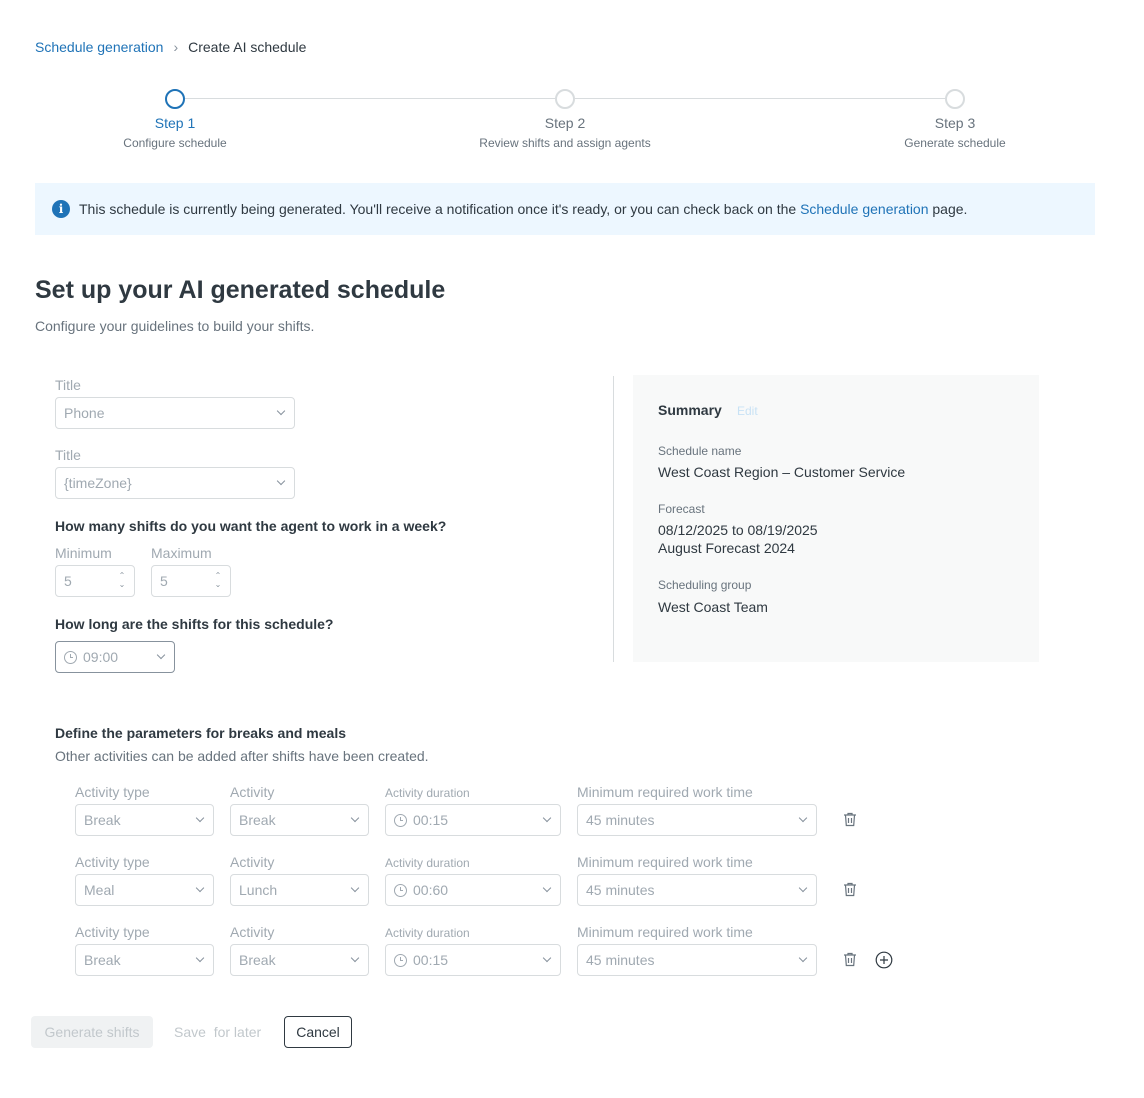  Describe the element at coordinates (747, 411) in the screenshot. I see `summary-edit-link: Edit` at that location.